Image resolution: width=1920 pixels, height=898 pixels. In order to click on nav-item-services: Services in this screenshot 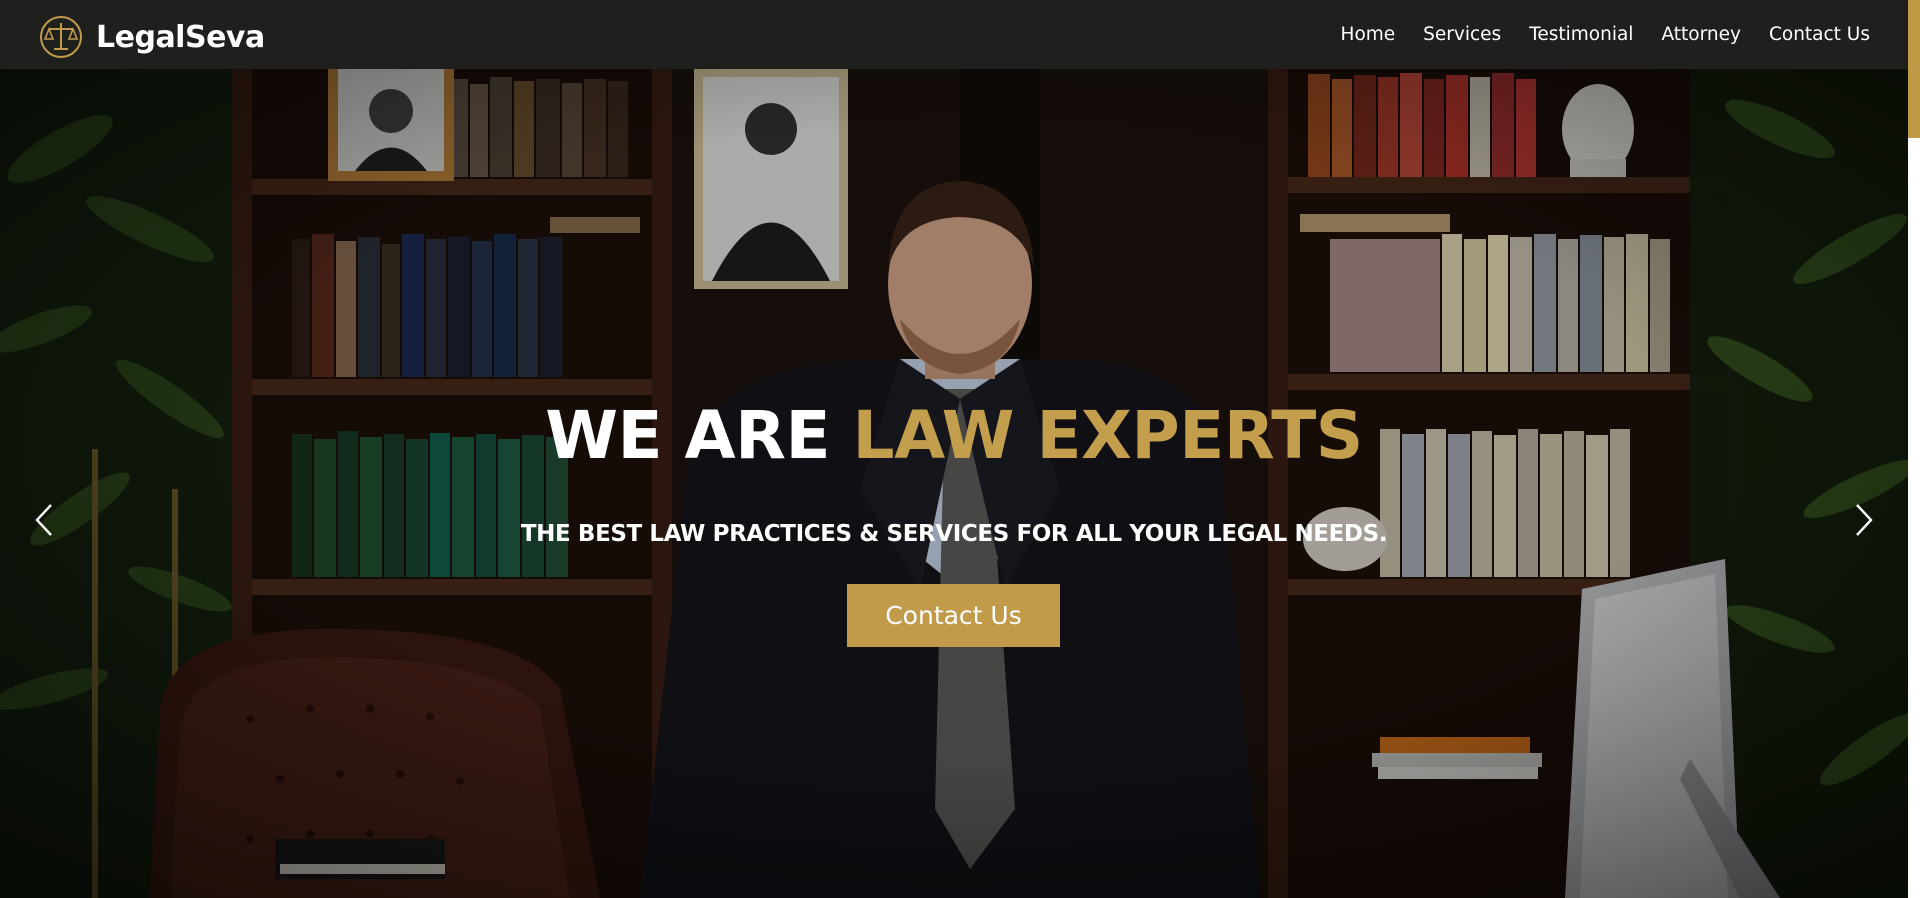, I will do `click(1462, 34)`.